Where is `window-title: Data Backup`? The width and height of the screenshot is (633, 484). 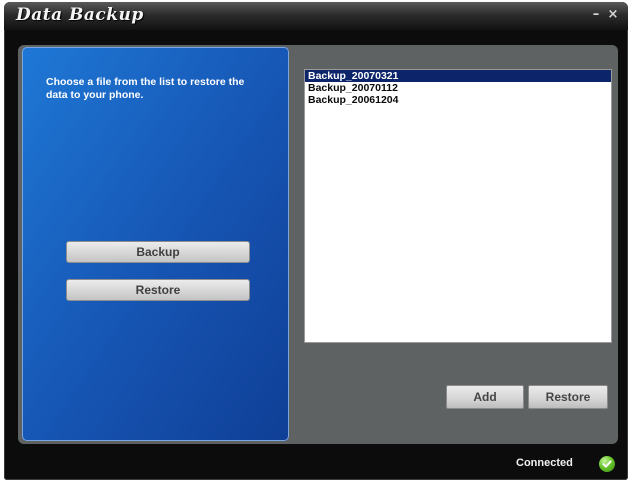
window-title: Data Backup is located at coordinates (80, 15).